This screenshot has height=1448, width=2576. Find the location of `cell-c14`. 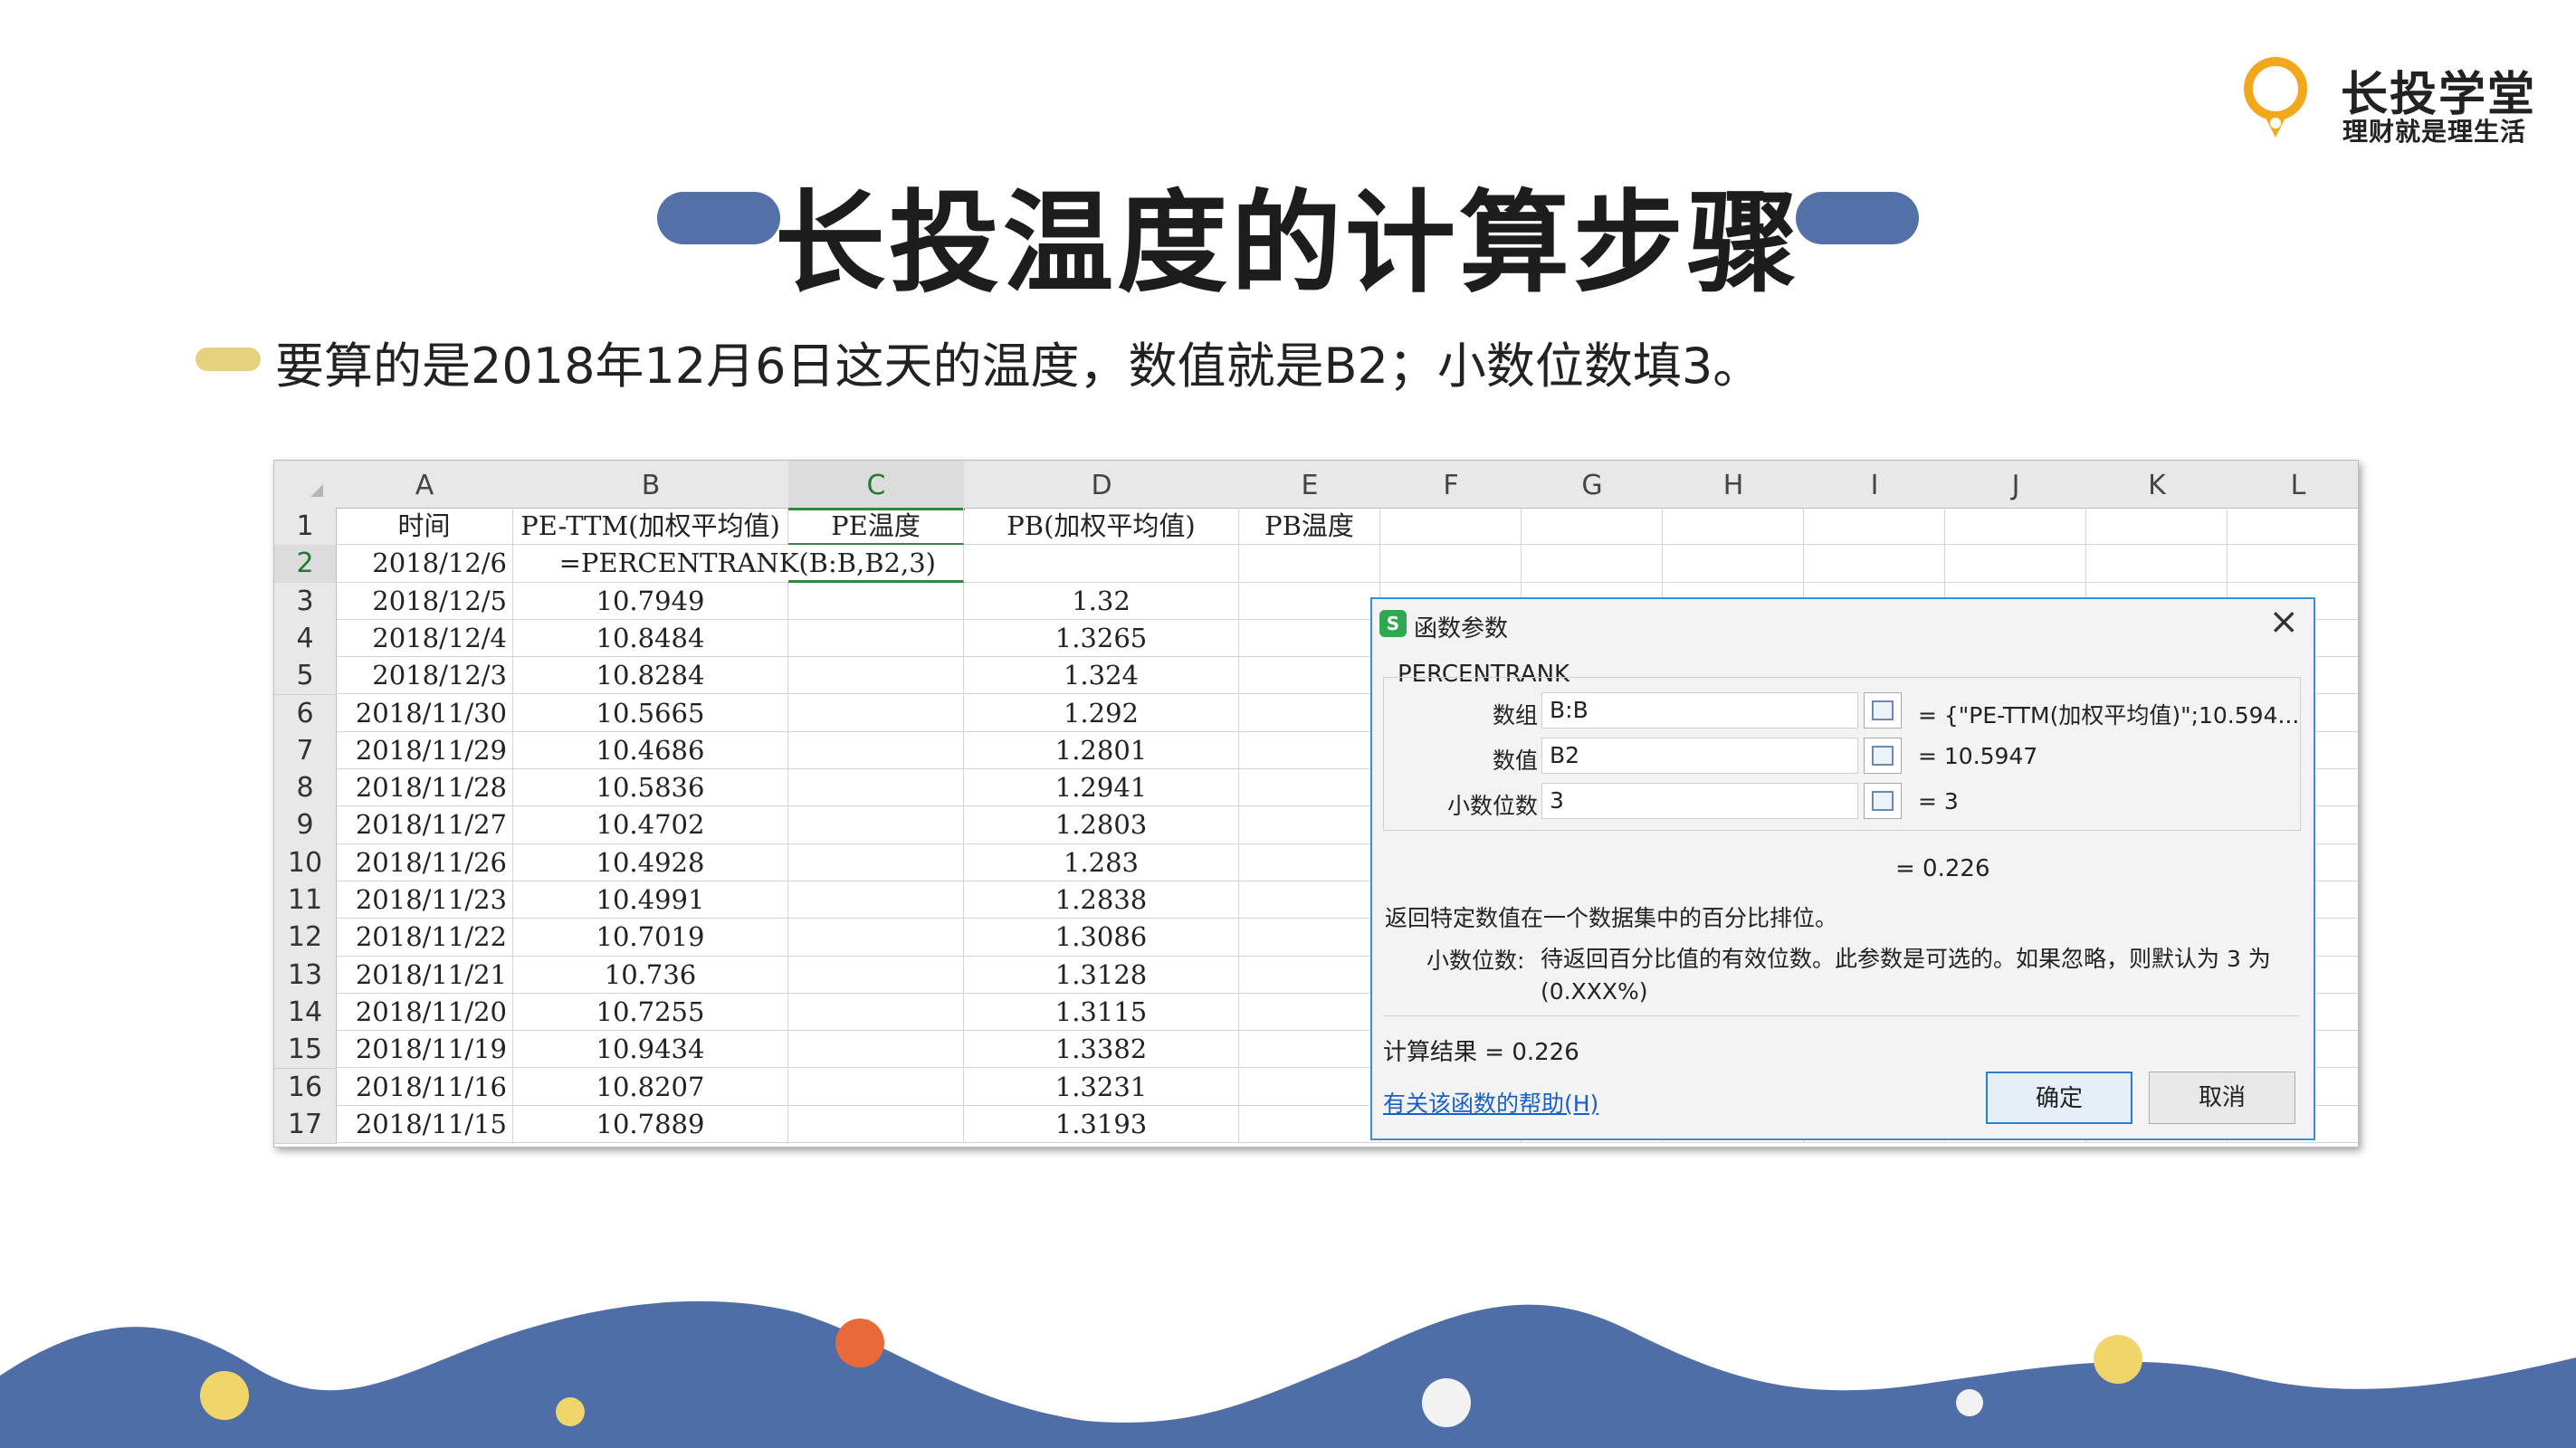

cell-c14 is located at coordinates (876, 1013).